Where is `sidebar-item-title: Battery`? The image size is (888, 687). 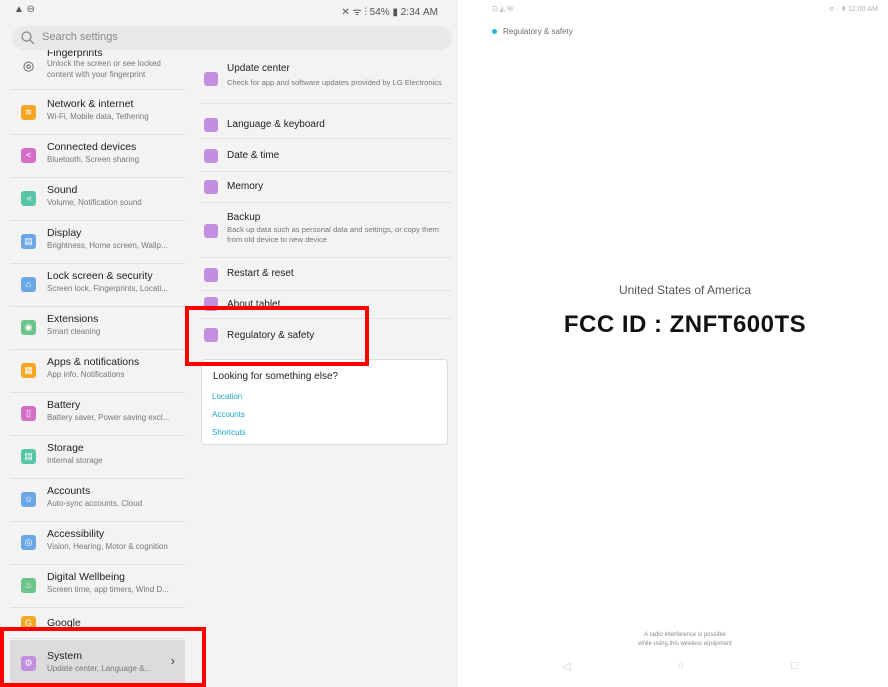
sidebar-item-title: Battery is located at coordinates (64, 405).